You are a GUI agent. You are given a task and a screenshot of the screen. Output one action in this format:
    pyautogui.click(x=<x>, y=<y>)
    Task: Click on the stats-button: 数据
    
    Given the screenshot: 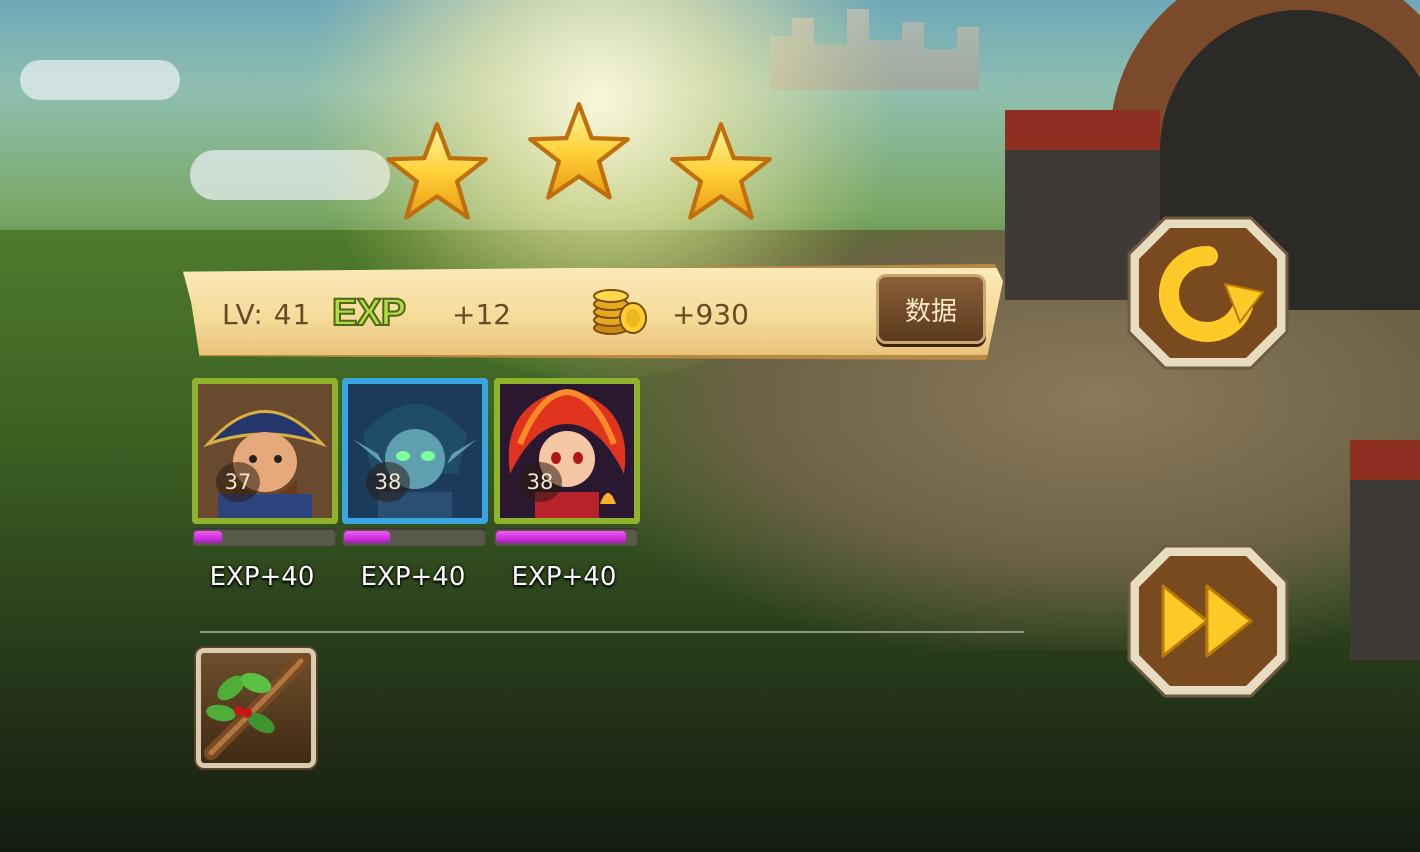 What is the action you would take?
    pyautogui.click(x=931, y=309)
    